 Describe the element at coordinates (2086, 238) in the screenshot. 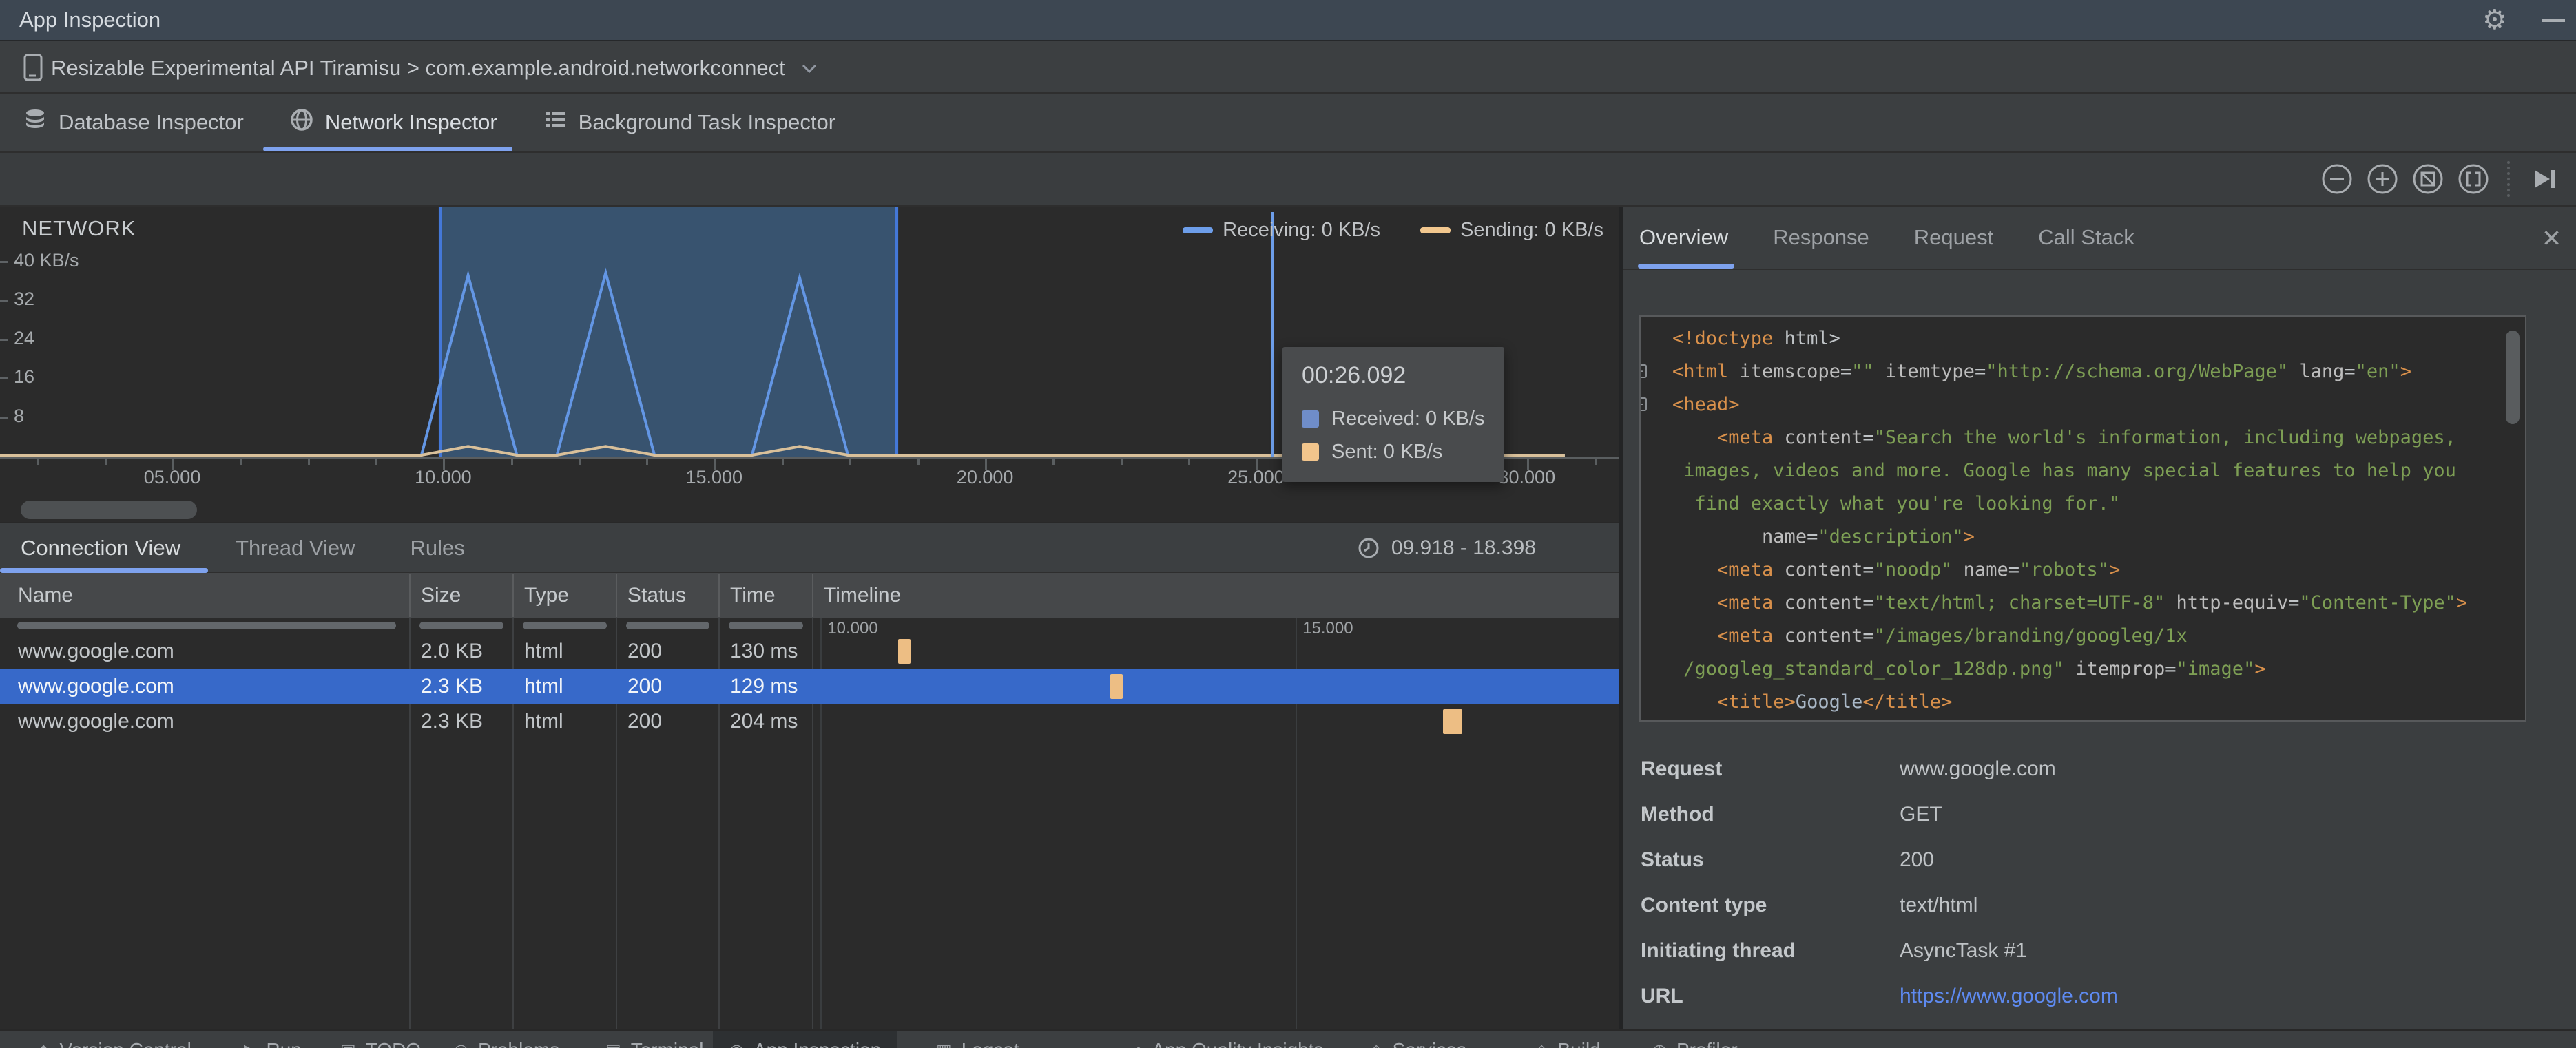

I see `tab-call-stack: Call Stack` at that location.